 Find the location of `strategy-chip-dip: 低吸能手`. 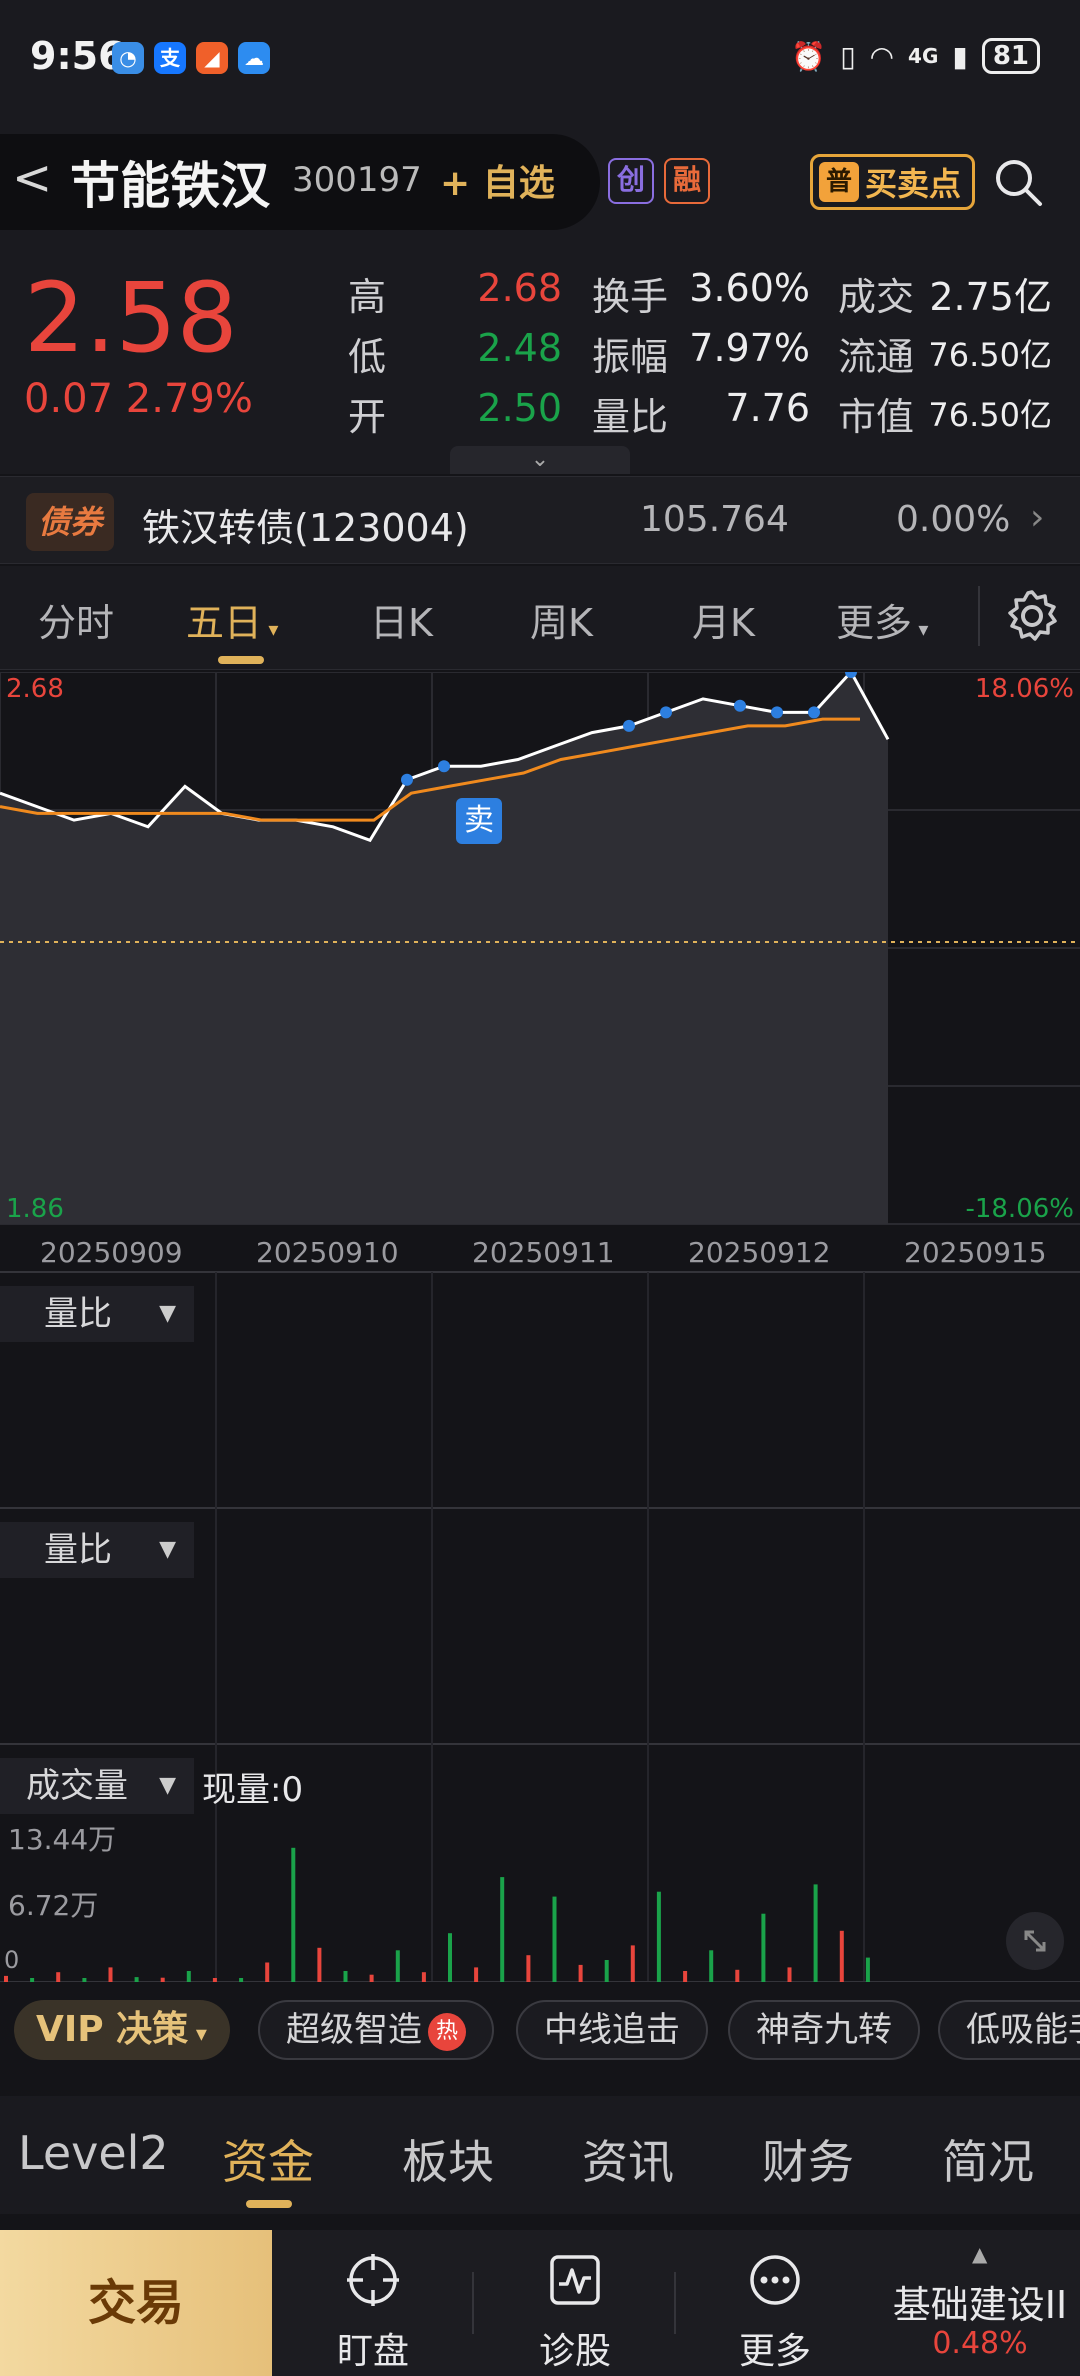

strategy-chip-dip: 低吸能手 is located at coordinates (1009, 2030).